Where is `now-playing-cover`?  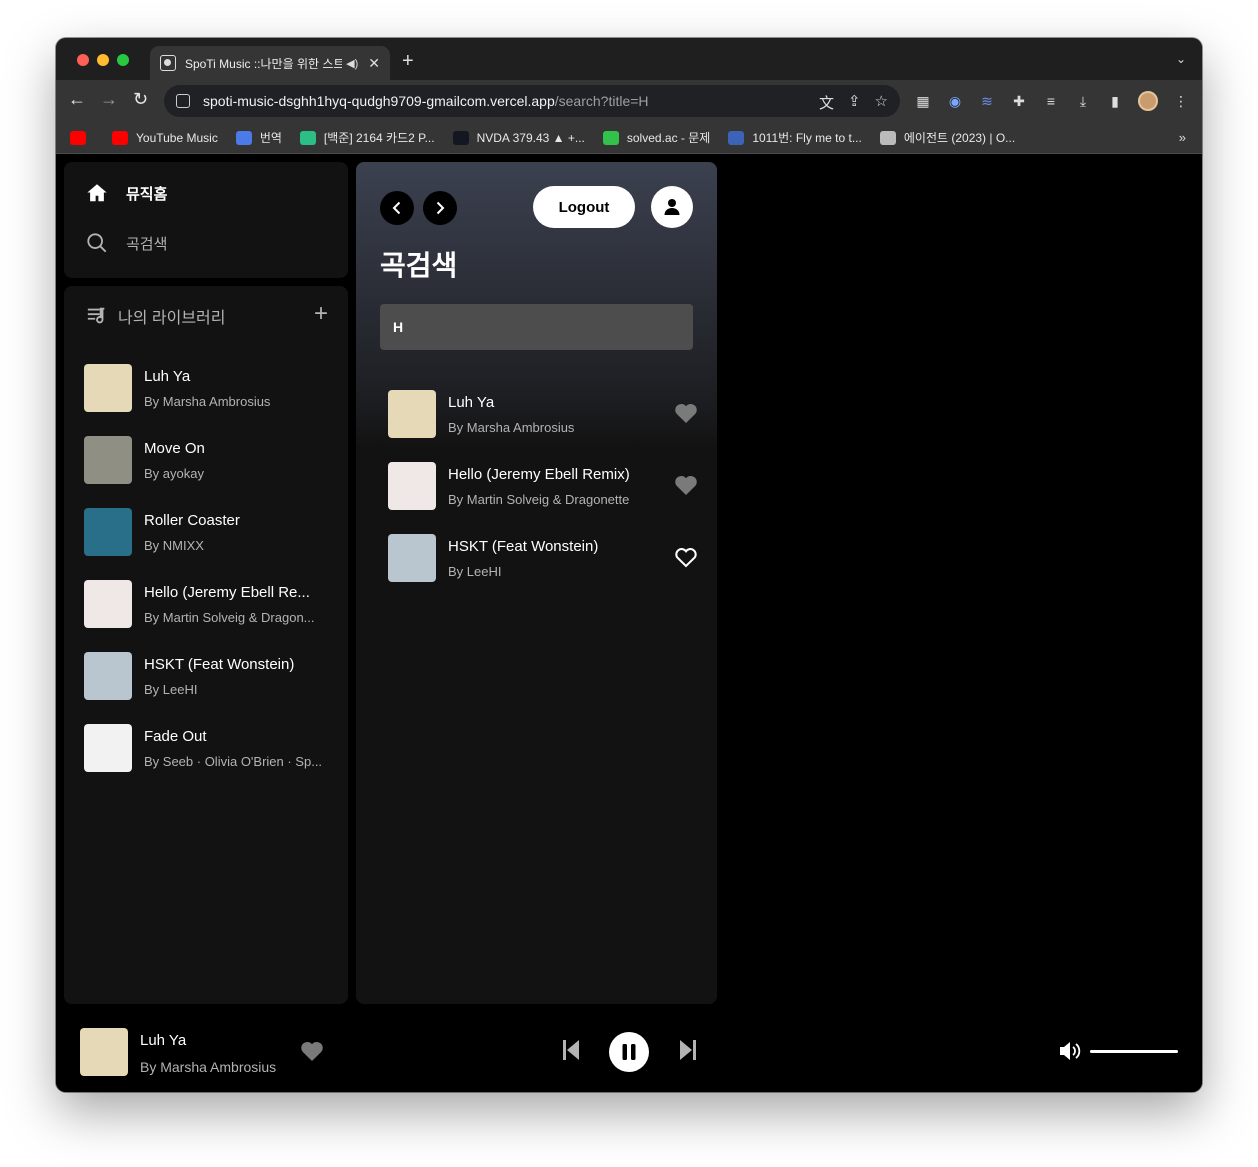
now-playing-cover is located at coordinates (104, 1052).